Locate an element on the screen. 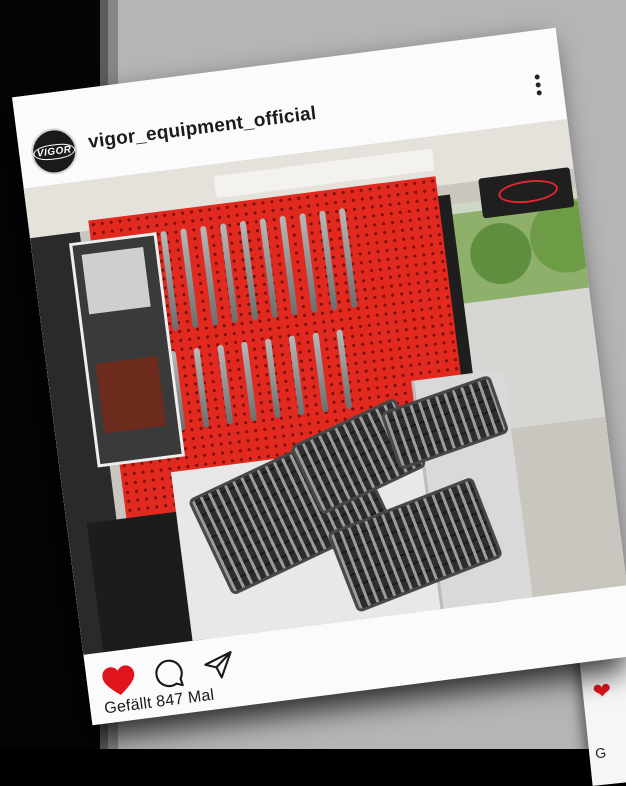 This screenshot has width=626, height=786. heart-filled-icon is located at coordinates (118, 680).